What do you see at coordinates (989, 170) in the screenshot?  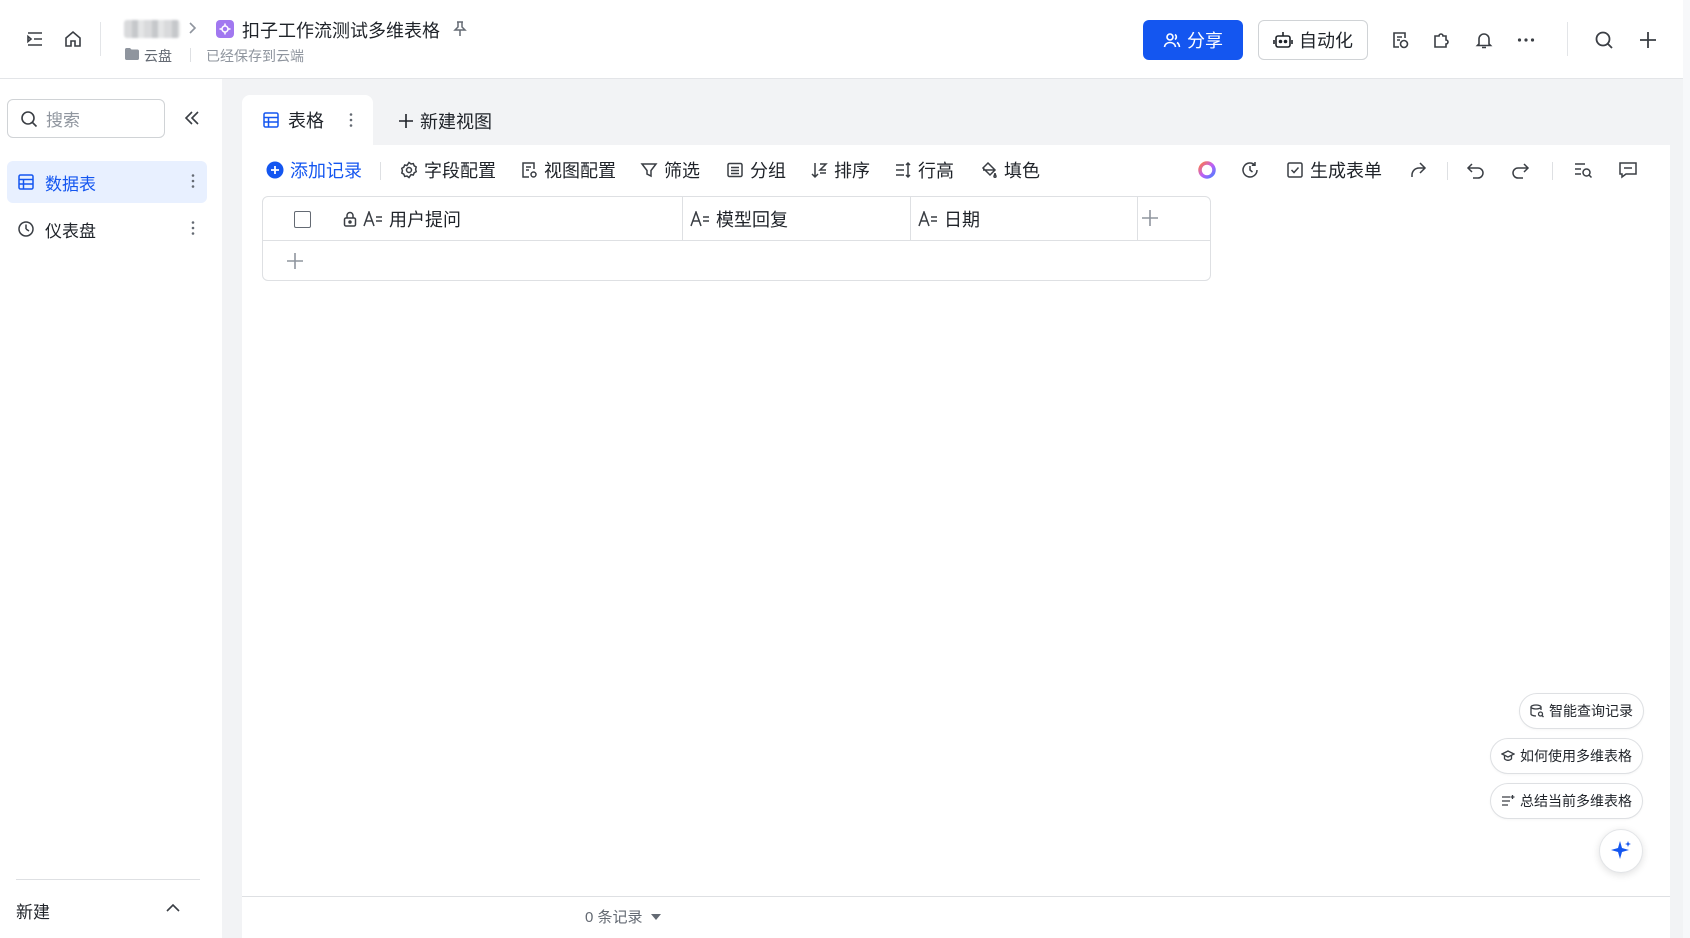 I see `paint-bucket-icon` at bounding box center [989, 170].